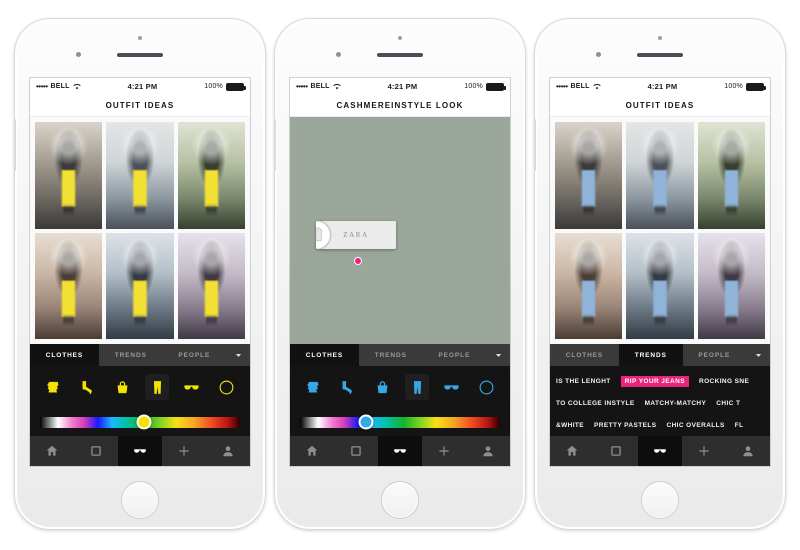  I want to click on nav-bar: OUTFIT IDEAS, so click(140, 106).